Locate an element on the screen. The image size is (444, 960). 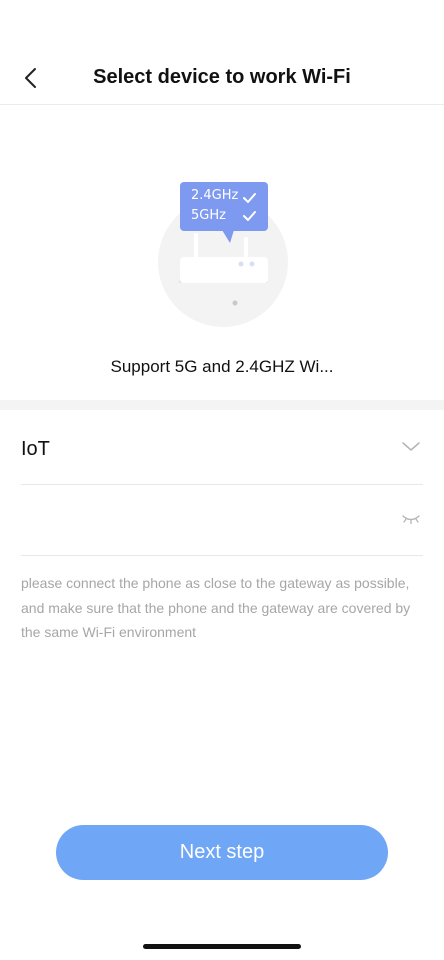
password-input is located at coordinates (201, 520).